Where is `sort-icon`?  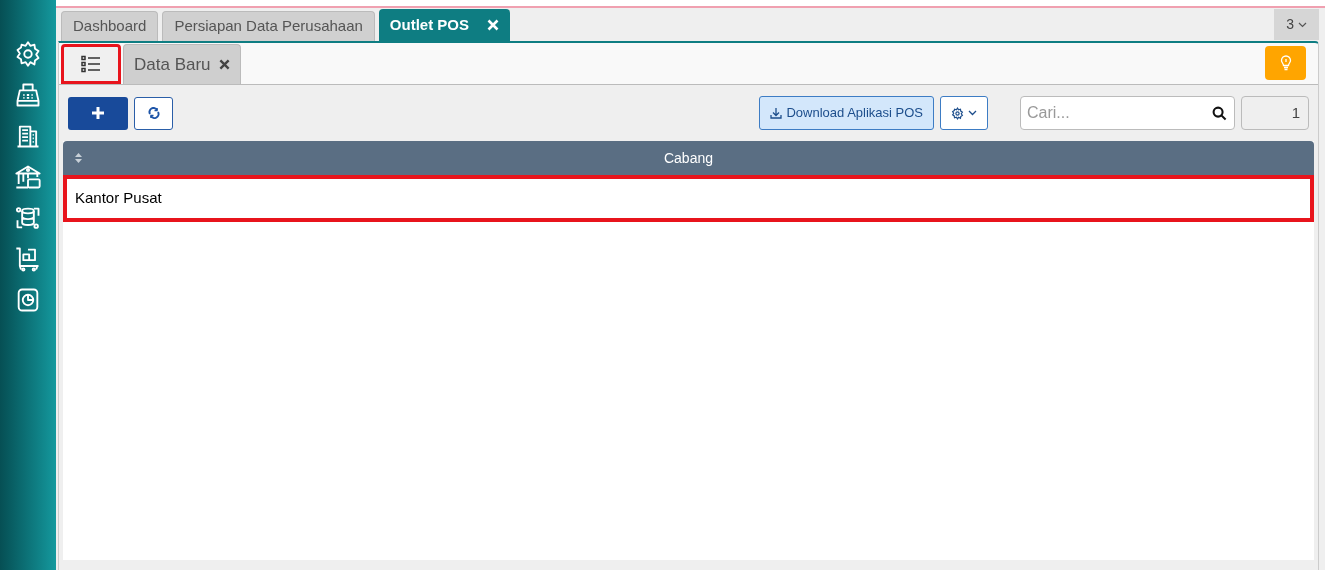
sort-icon is located at coordinates (78, 158).